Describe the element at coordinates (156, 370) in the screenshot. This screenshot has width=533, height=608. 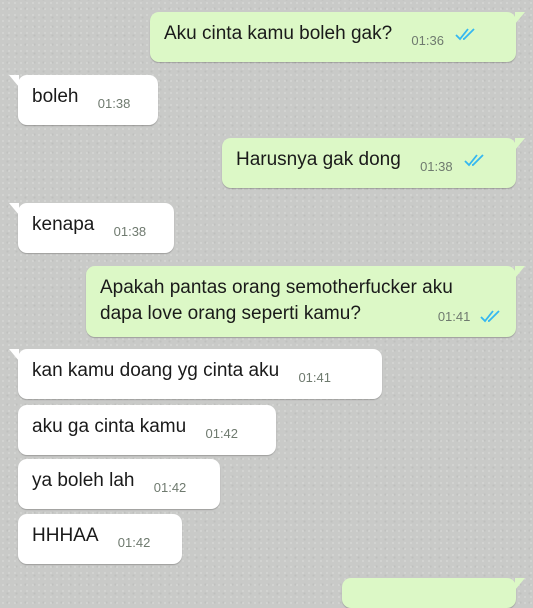
I see `message-text: kan kamu doang yg cinta aku` at that location.